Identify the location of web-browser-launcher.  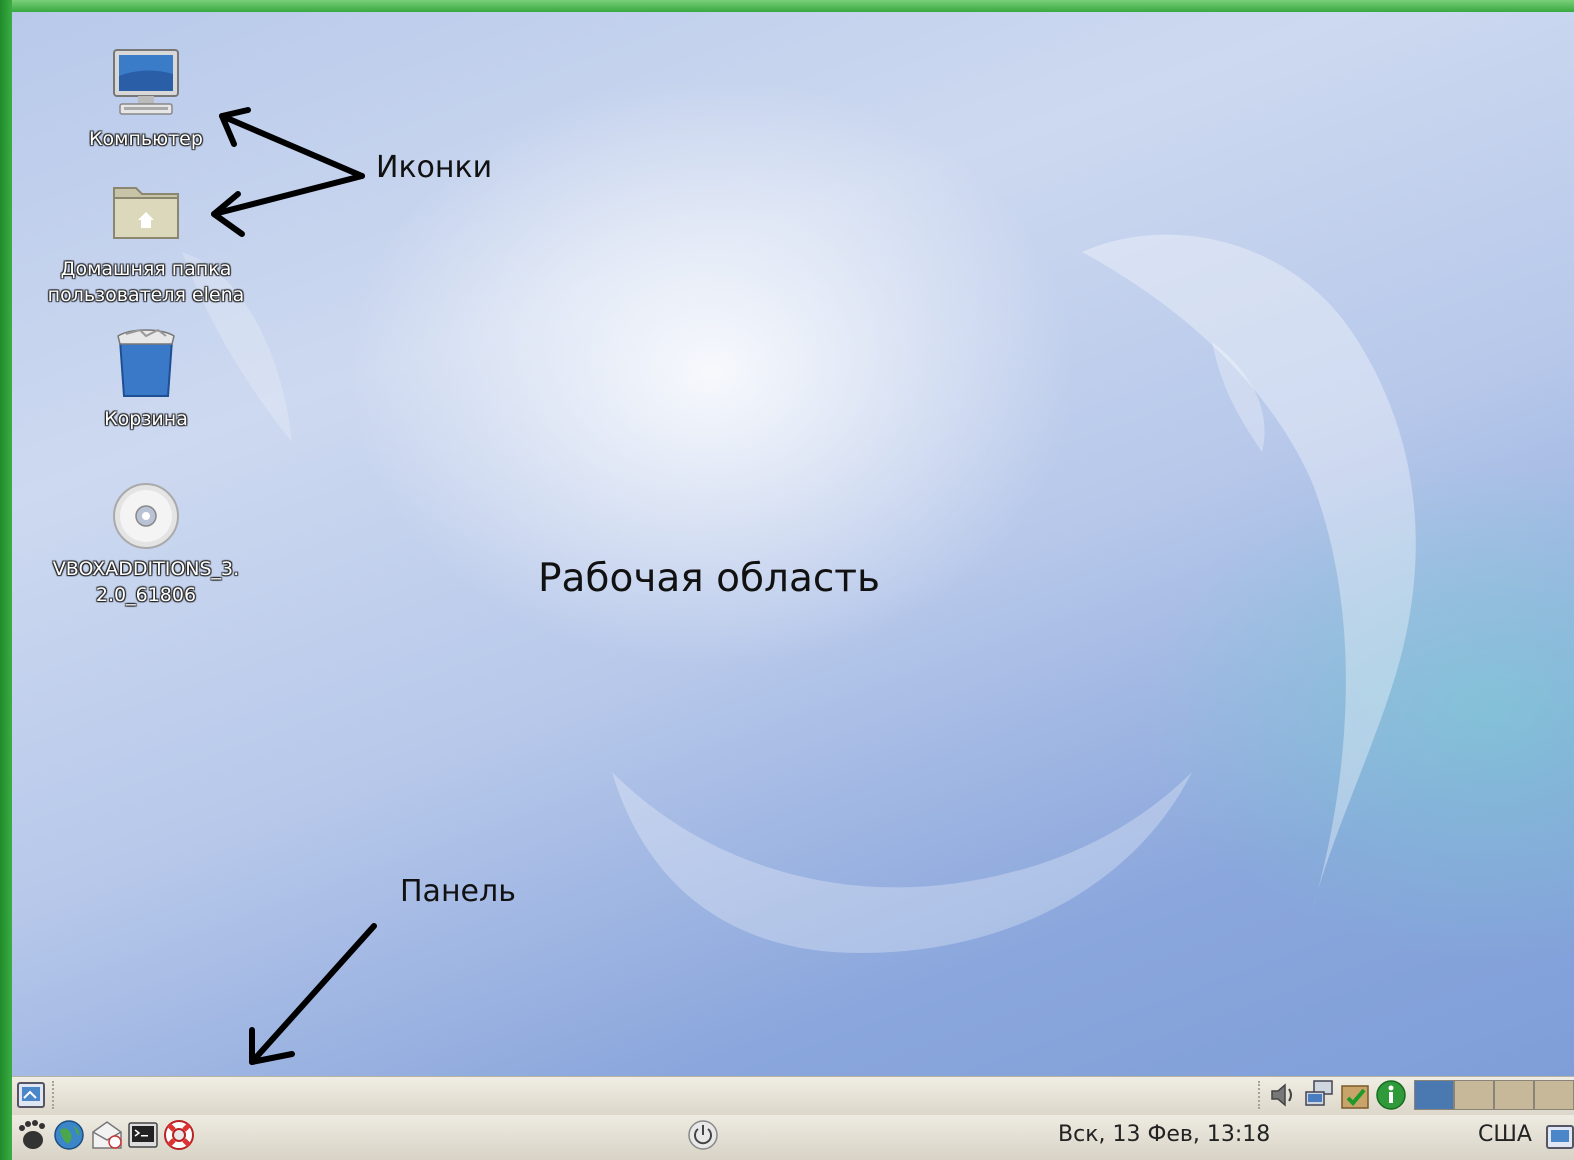
(69, 1135).